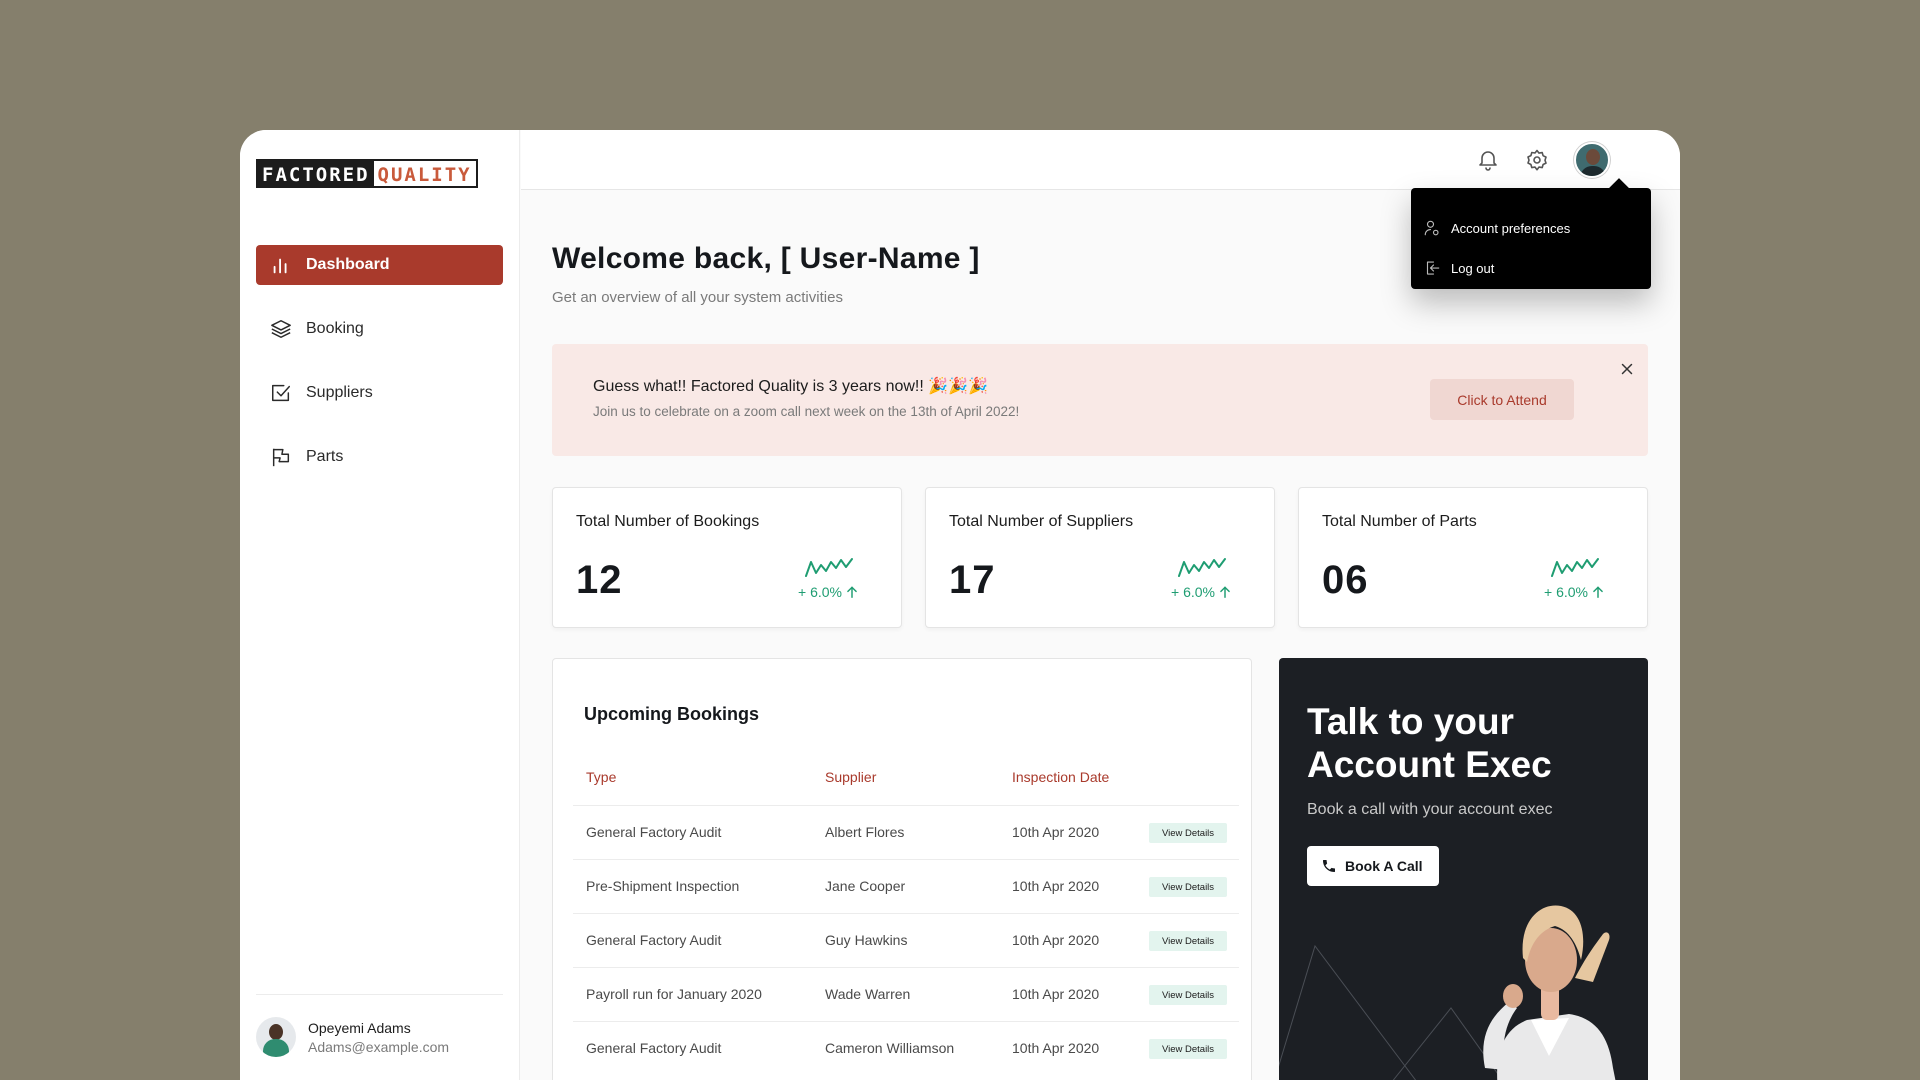 Image resolution: width=1920 pixels, height=1080 pixels. Describe the element at coordinates (890, 1048) in the screenshot. I see `cell-supplier: Cameron Williamson` at that location.